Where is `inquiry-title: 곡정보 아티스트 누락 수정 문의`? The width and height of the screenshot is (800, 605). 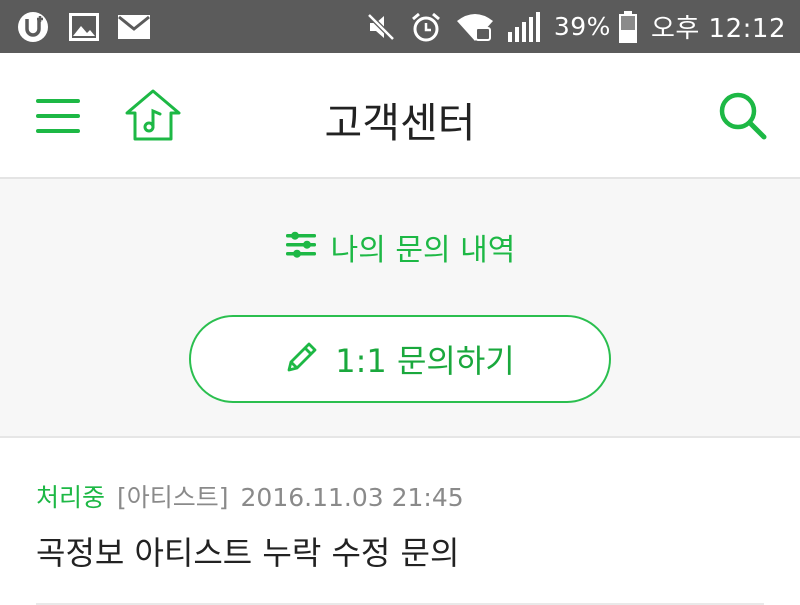 inquiry-title: 곡정보 아티스트 누락 수정 문의 is located at coordinates (248, 553).